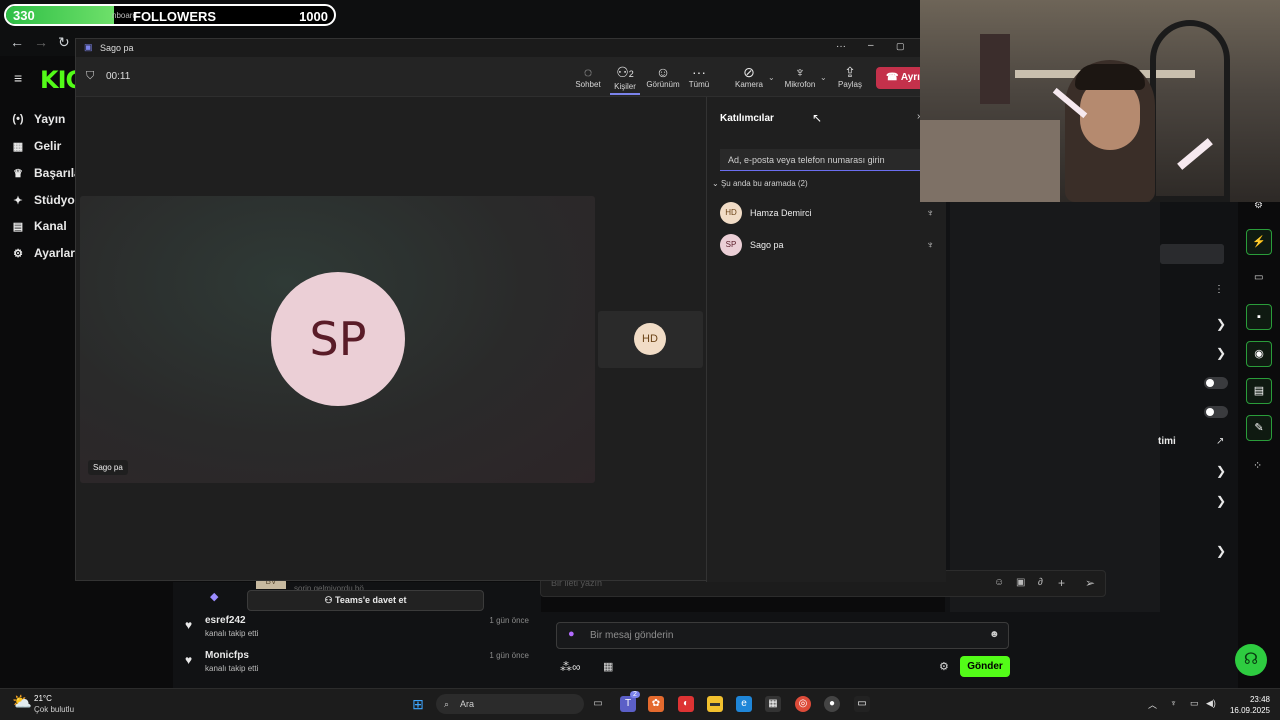 Image resolution: width=1280 pixels, height=720 pixels. I want to click on send-icon: ➢, so click(1090, 583).